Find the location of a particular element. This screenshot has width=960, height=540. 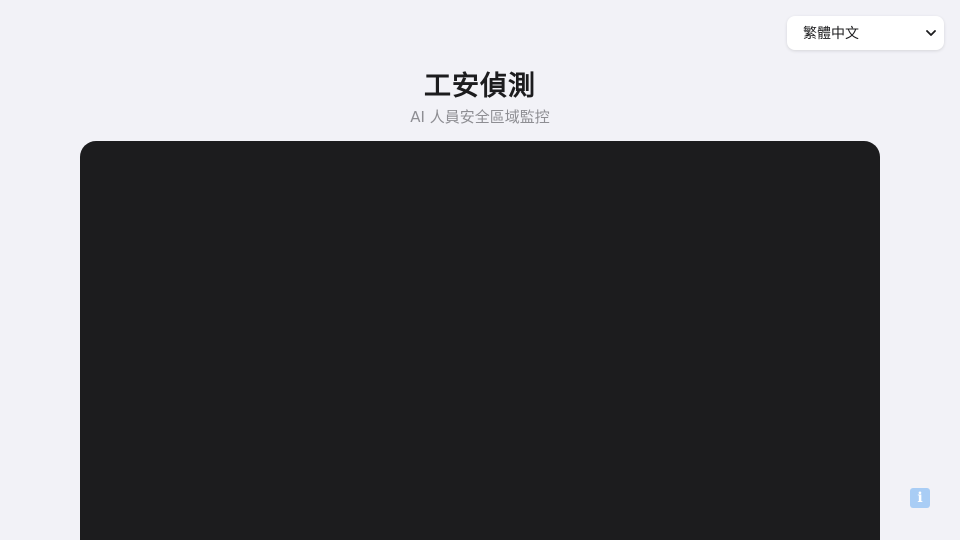

language-select: 繁體中文 is located at coordinates (865, 33).